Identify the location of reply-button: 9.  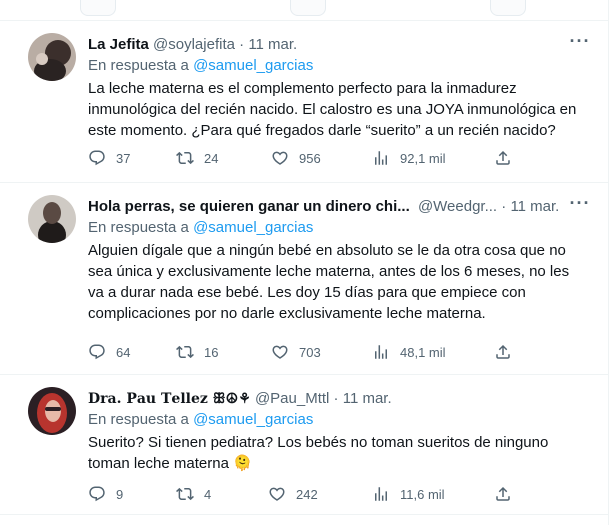
(105, 494).